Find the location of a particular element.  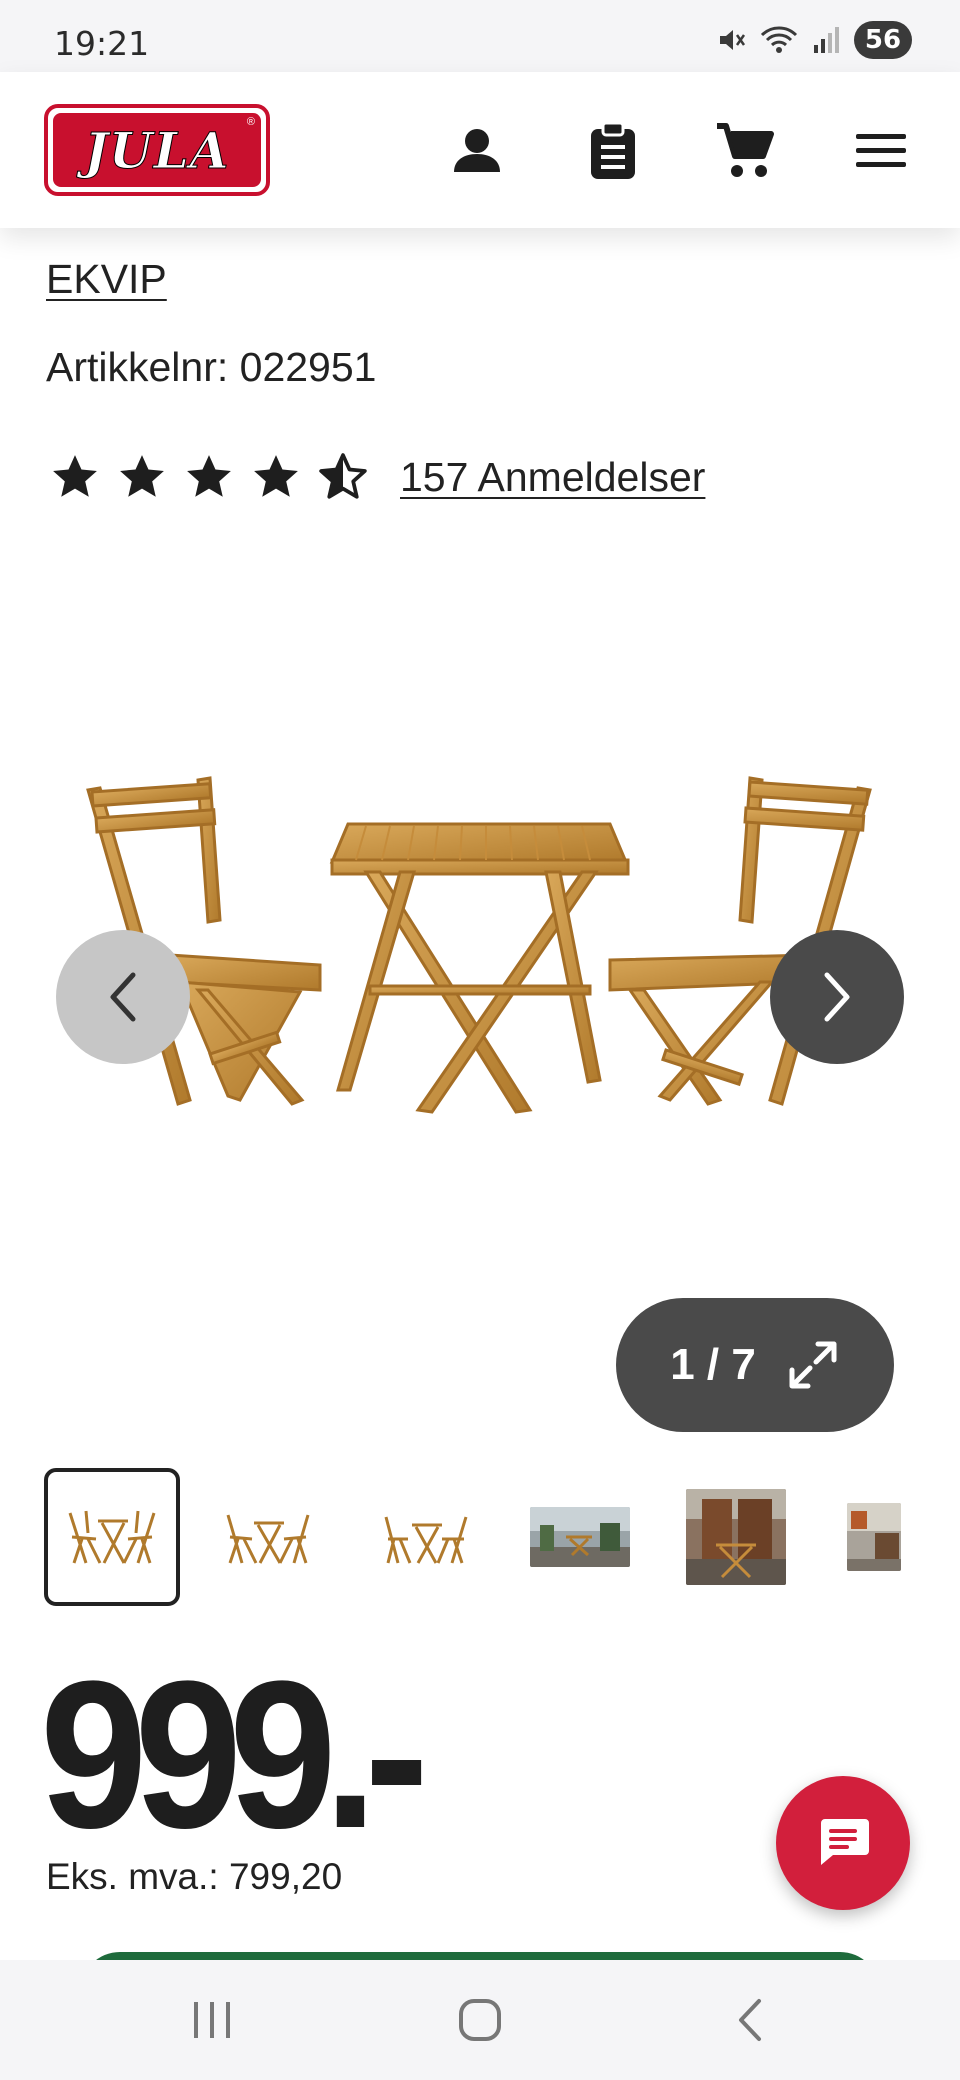

gallery-next-button is located at coordinates (837, 997).